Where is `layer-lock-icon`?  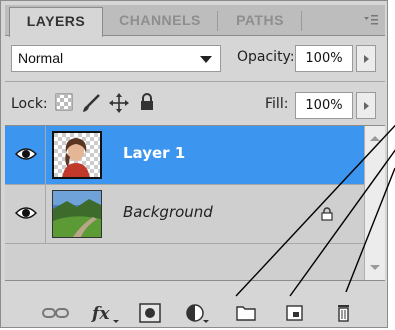
layer-lock-icon is located at coordinates (327, 216).